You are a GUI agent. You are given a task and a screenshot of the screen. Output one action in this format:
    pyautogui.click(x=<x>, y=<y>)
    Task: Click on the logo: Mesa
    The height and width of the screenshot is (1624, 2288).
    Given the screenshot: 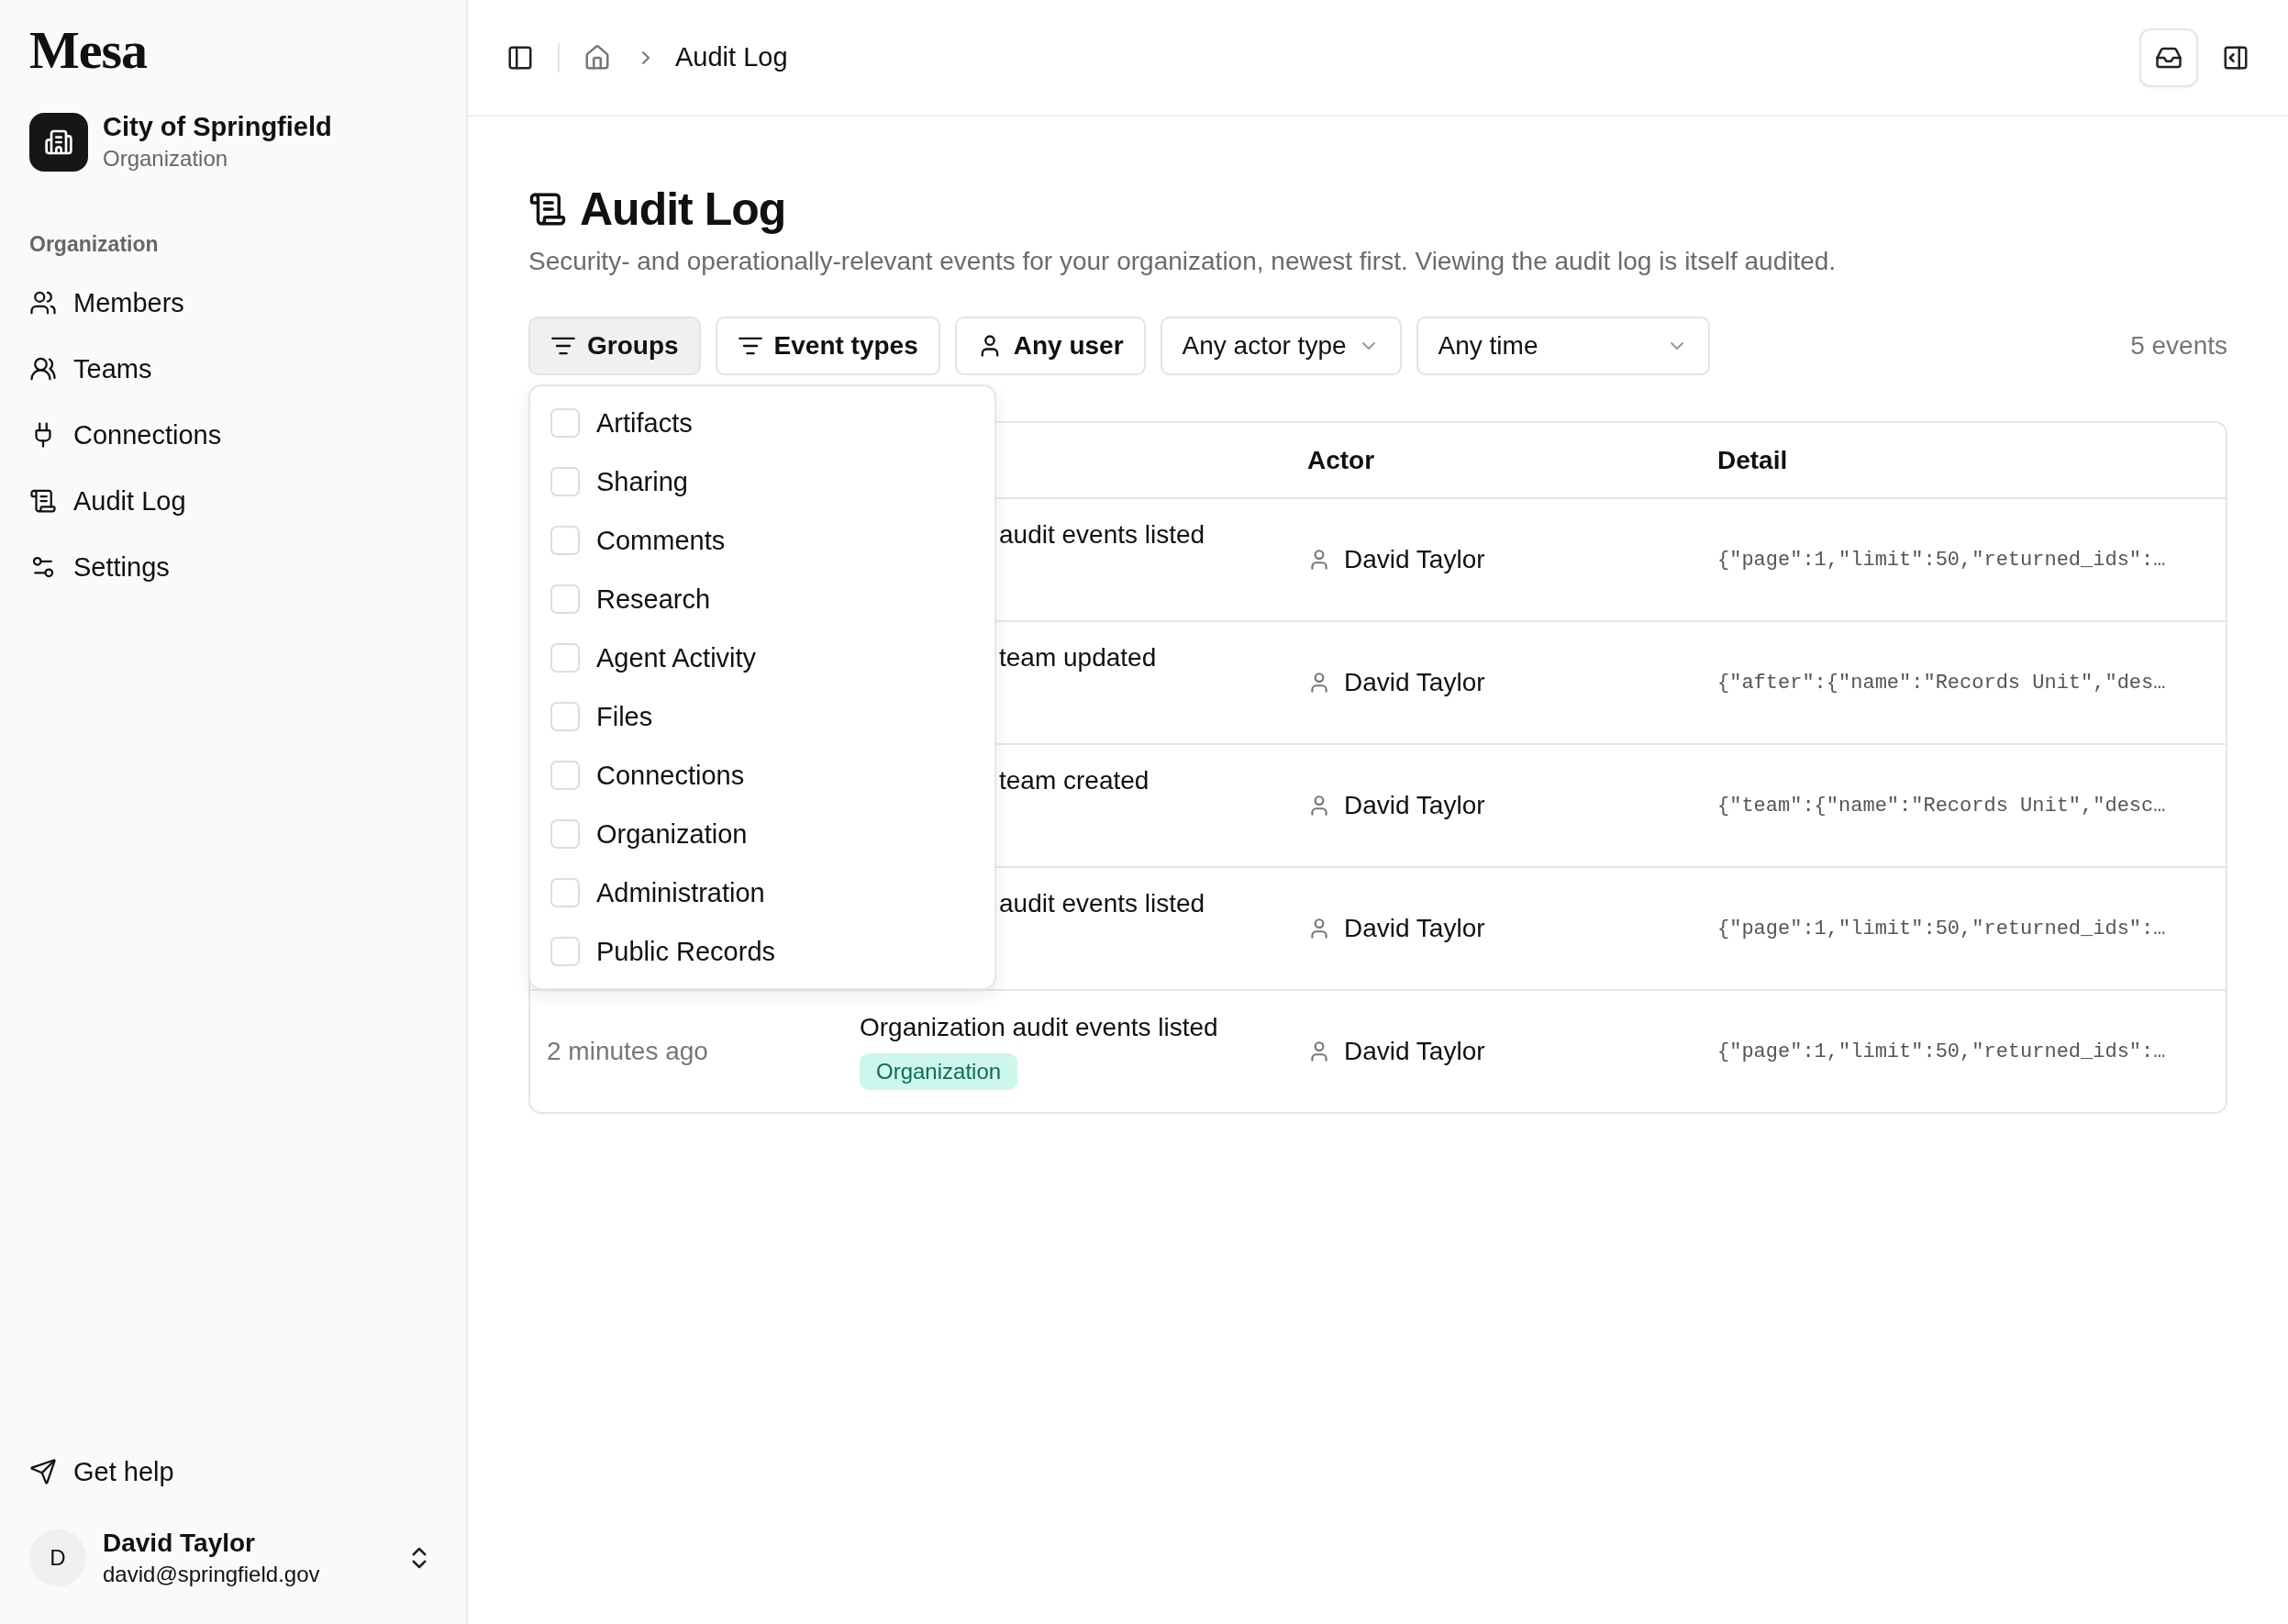 What is the action you would take?
    pyautogui.click(x=89, y=50)
    